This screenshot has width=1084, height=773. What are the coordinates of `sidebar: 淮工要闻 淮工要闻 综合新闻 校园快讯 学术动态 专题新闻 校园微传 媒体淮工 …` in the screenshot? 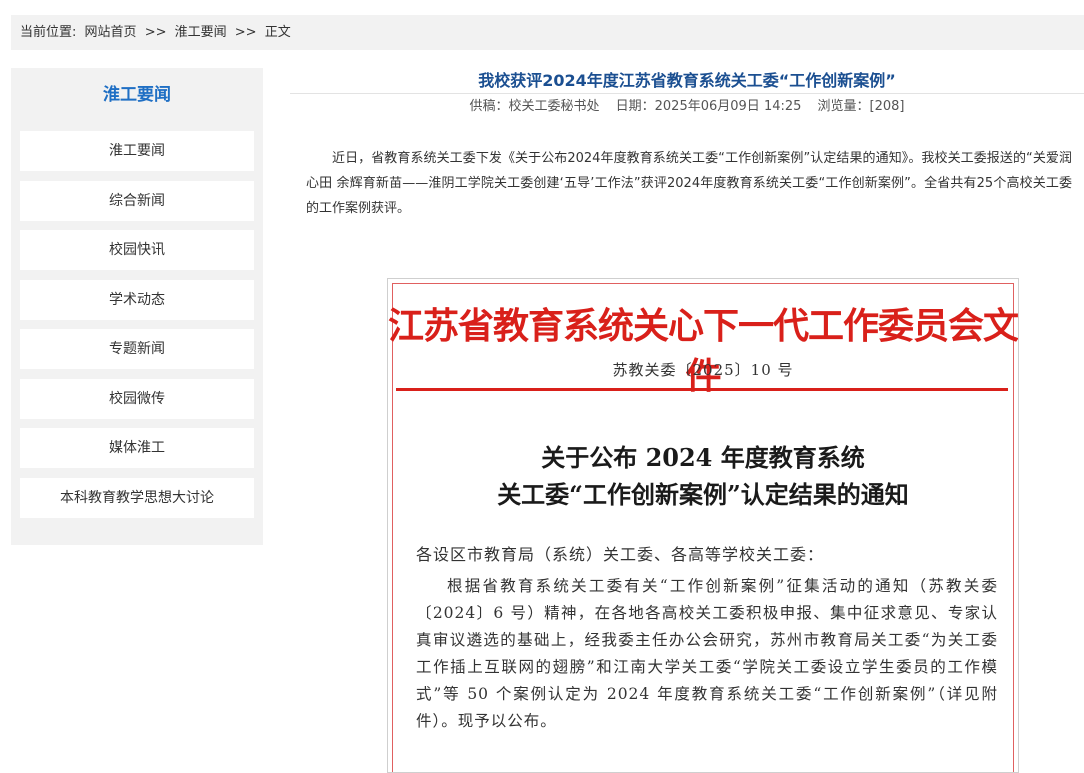 It's located at (137, 306).